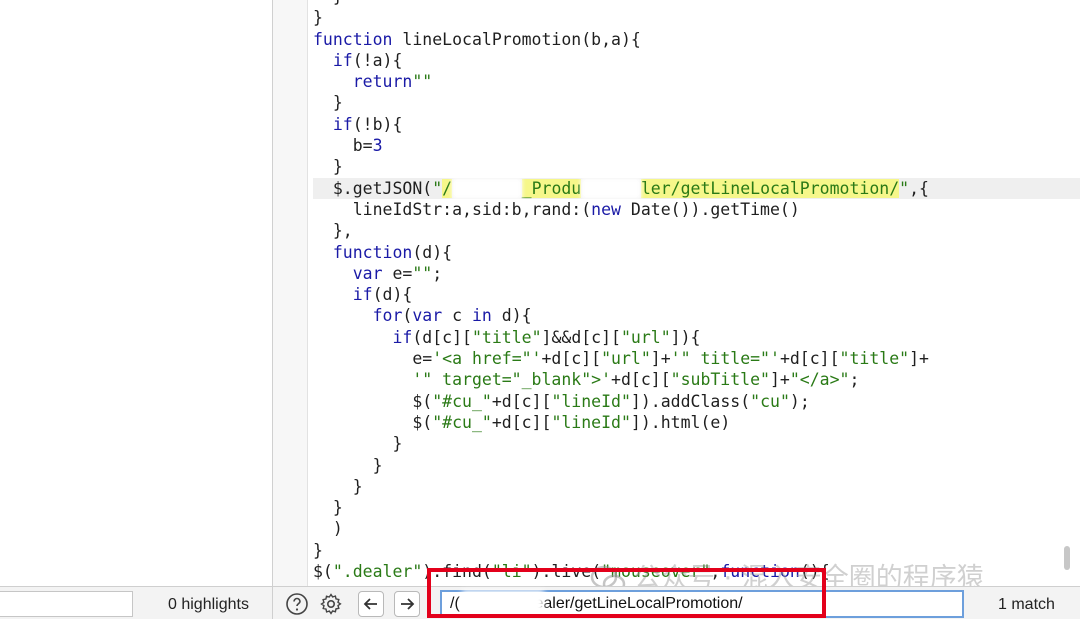  I want to click on previous-match-button, so click(371, 604).